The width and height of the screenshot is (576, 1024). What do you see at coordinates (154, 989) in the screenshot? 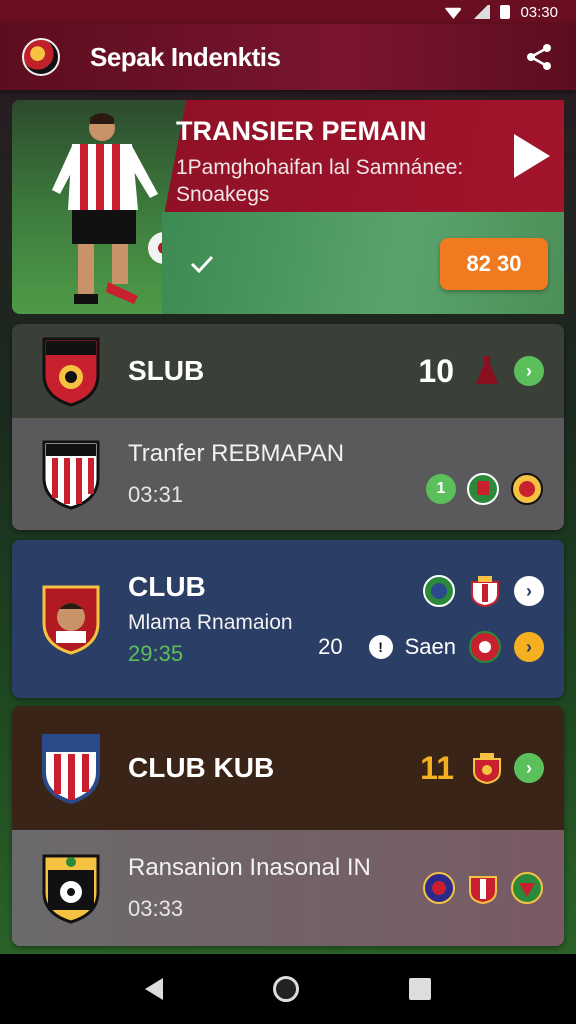
I see `back-icon` at bounding box center [154, 989].